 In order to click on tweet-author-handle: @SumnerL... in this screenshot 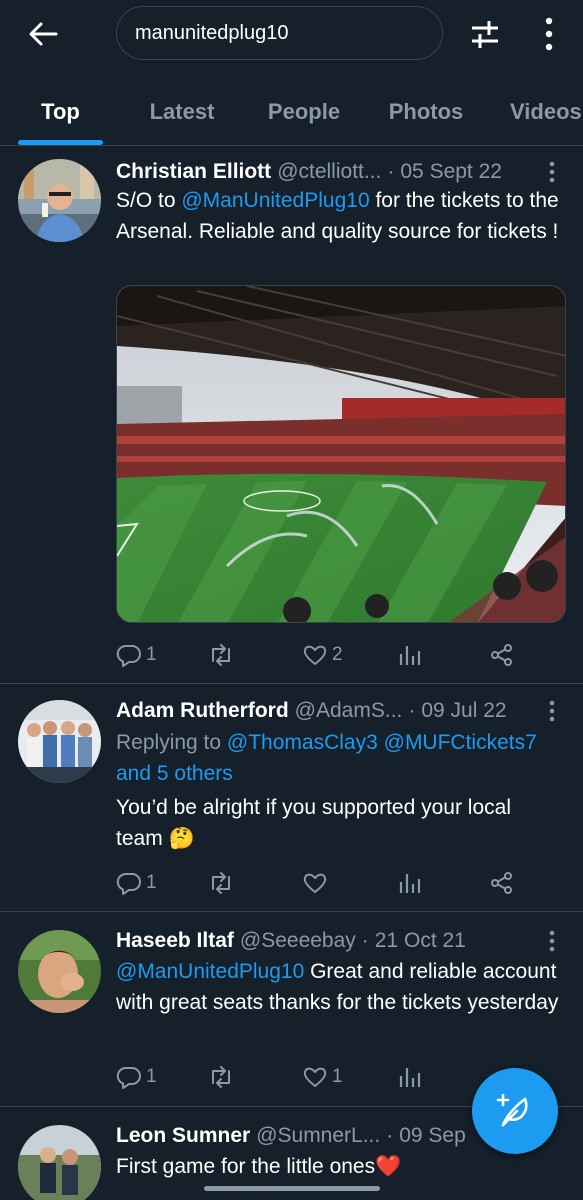, I will do `click(318, 1136)`.